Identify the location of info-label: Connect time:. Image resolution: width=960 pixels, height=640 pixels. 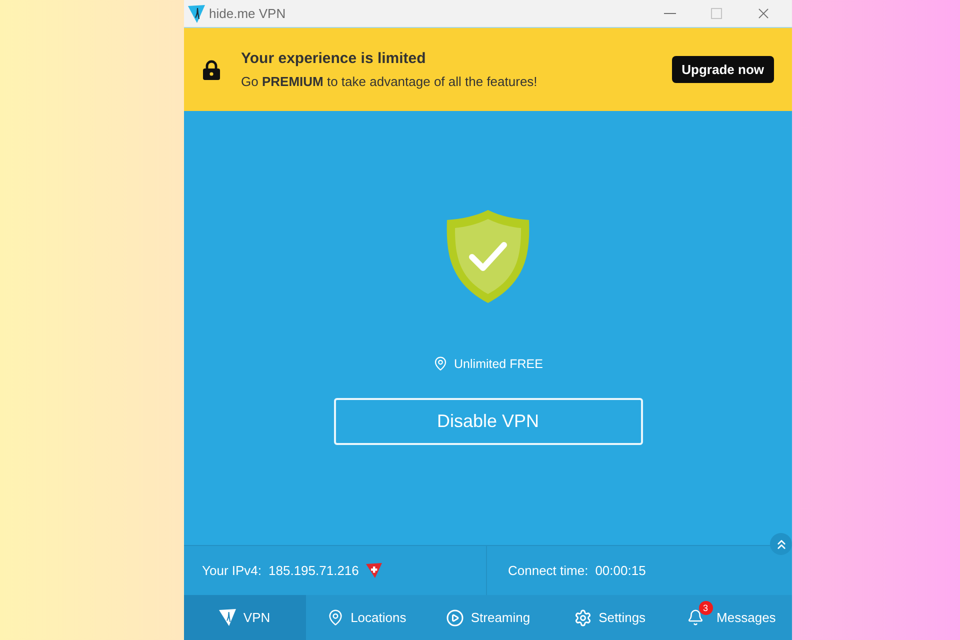
(548, 570).